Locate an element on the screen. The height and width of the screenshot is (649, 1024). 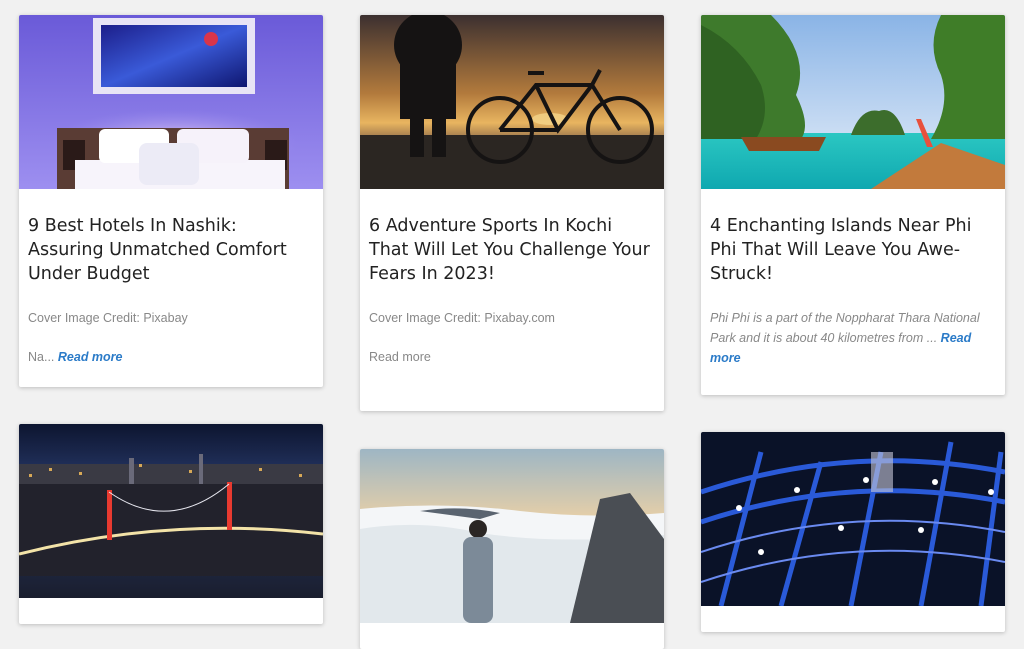
cyclist-sunset-image is located at coordinates (512, 102).